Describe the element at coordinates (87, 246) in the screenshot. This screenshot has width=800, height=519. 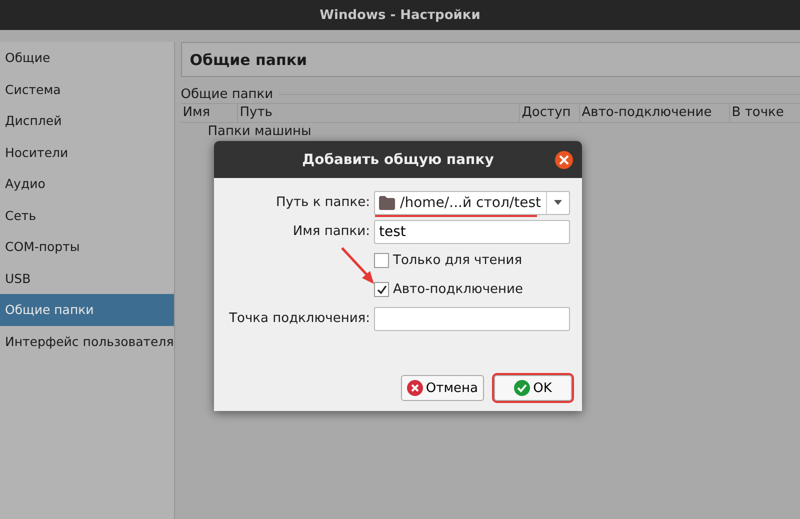
I see `sidebar-item: COM-порты` at that location.